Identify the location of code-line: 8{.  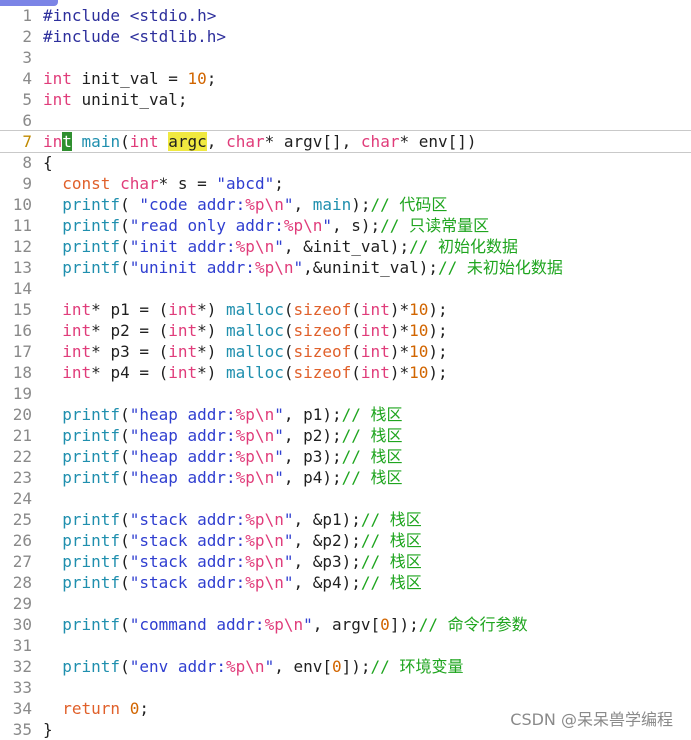
(345, 162).